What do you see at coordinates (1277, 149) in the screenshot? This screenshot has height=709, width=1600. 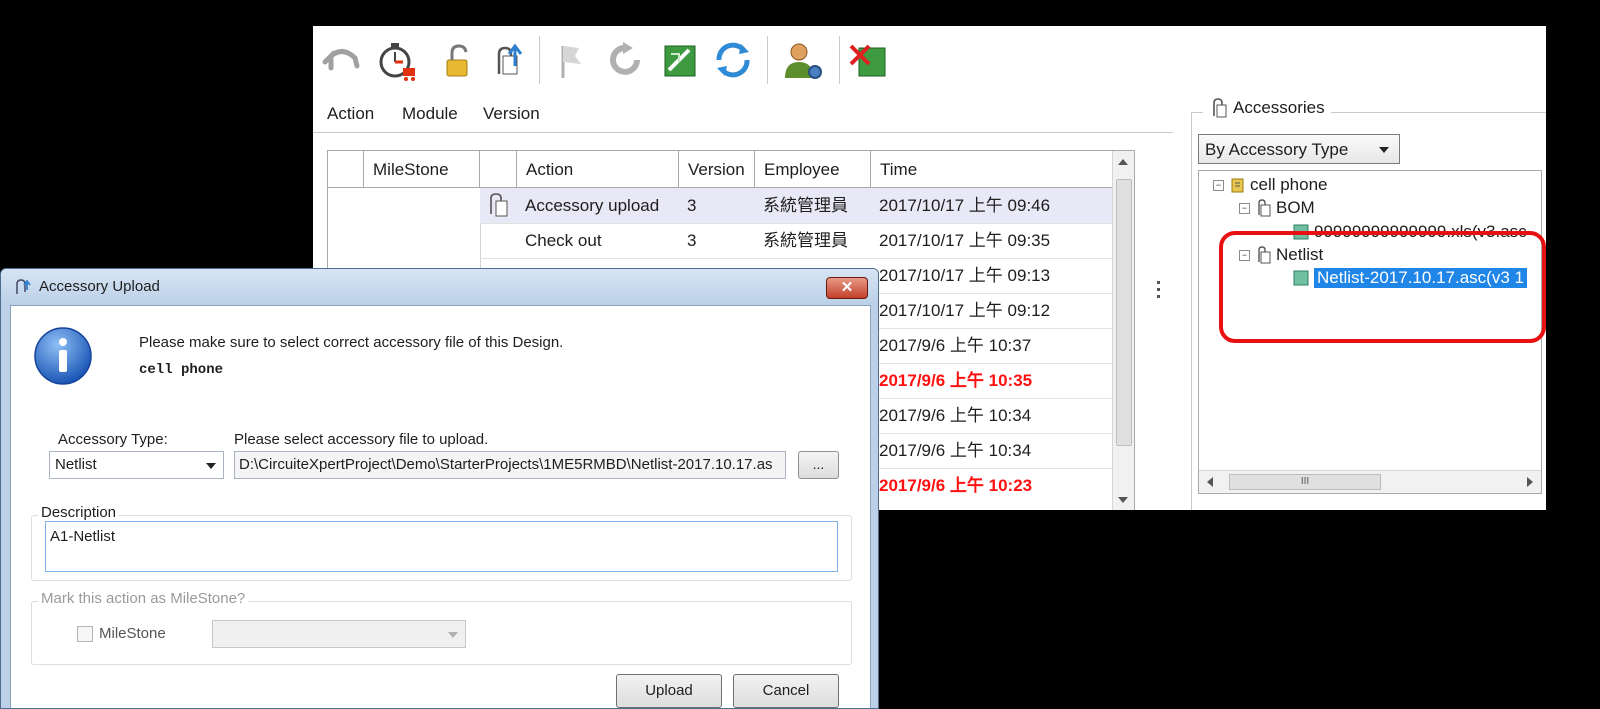 I see `accessory-filter-value: By Accessory Type` at bounding box center [1277, 149].